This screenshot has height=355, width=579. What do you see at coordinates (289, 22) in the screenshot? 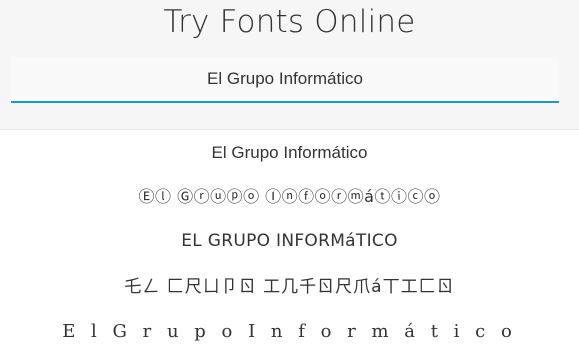
I see `page-title: Try Fonts Online` at bounding box center [289, 22].